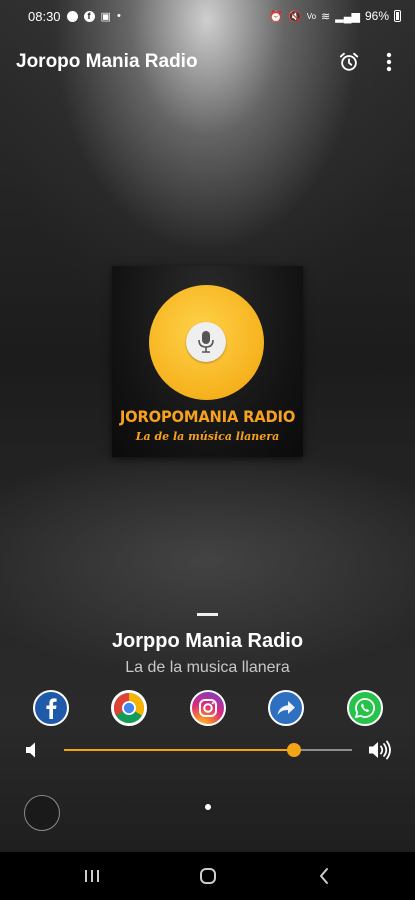  I want to click on station-name: Jorppo Mania Radio, so click(207, 641).